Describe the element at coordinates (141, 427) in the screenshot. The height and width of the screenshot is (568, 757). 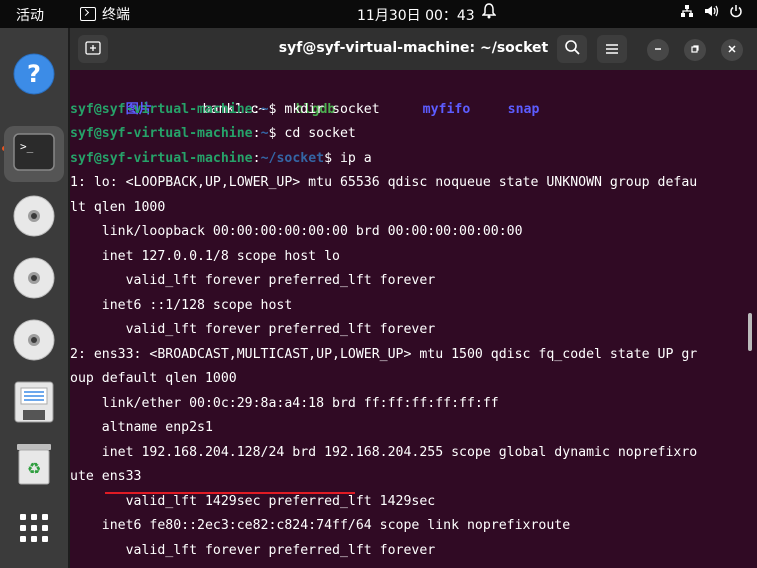
I see `output-line: altname enp2s1` at that location.